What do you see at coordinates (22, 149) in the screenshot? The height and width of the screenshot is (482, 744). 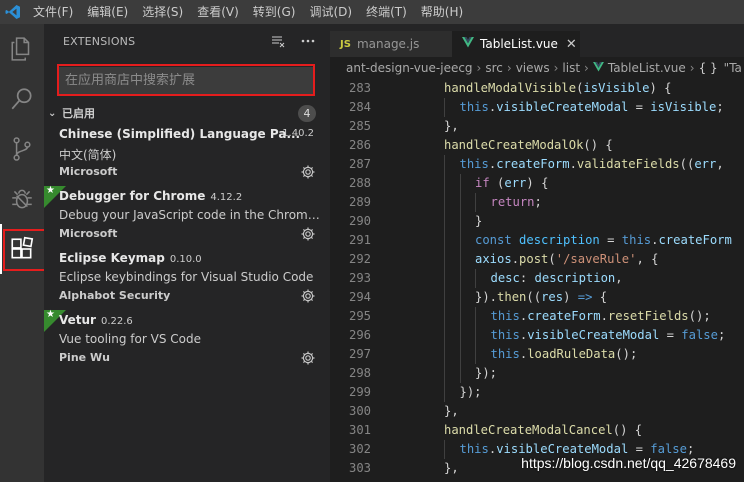 I see `source-control-icon` at bounding box center [22, 149].